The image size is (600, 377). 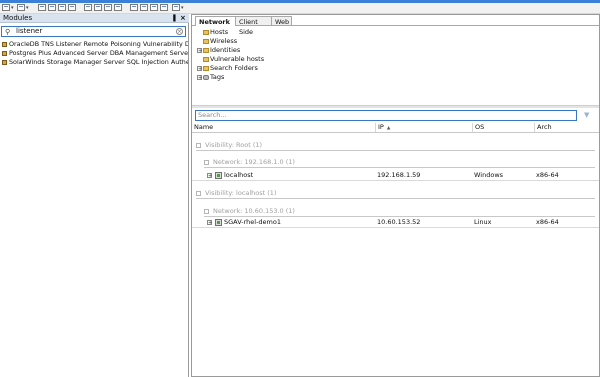 I want to click on tree-item-label: Tags, so click(x=217, y=77).